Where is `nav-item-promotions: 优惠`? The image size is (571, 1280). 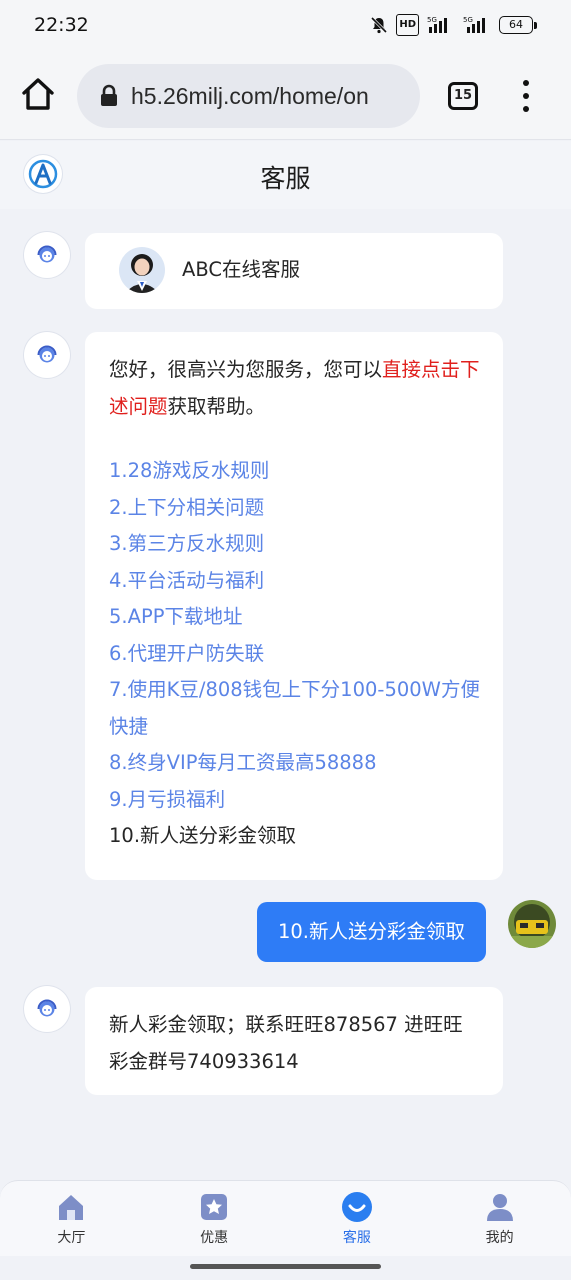
nav-item-promotions: 优惠 is located at coordinates (214, 1218).